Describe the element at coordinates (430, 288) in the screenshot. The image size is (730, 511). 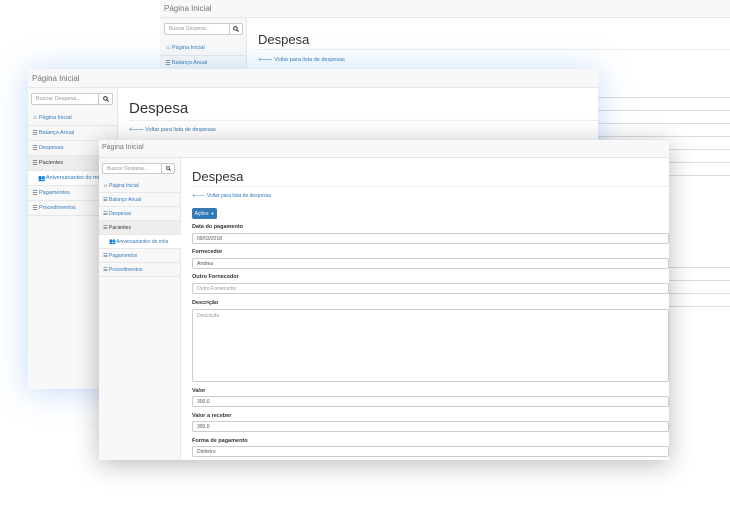
I see `other-supplier-field: Outro Fornecedor` at that location.